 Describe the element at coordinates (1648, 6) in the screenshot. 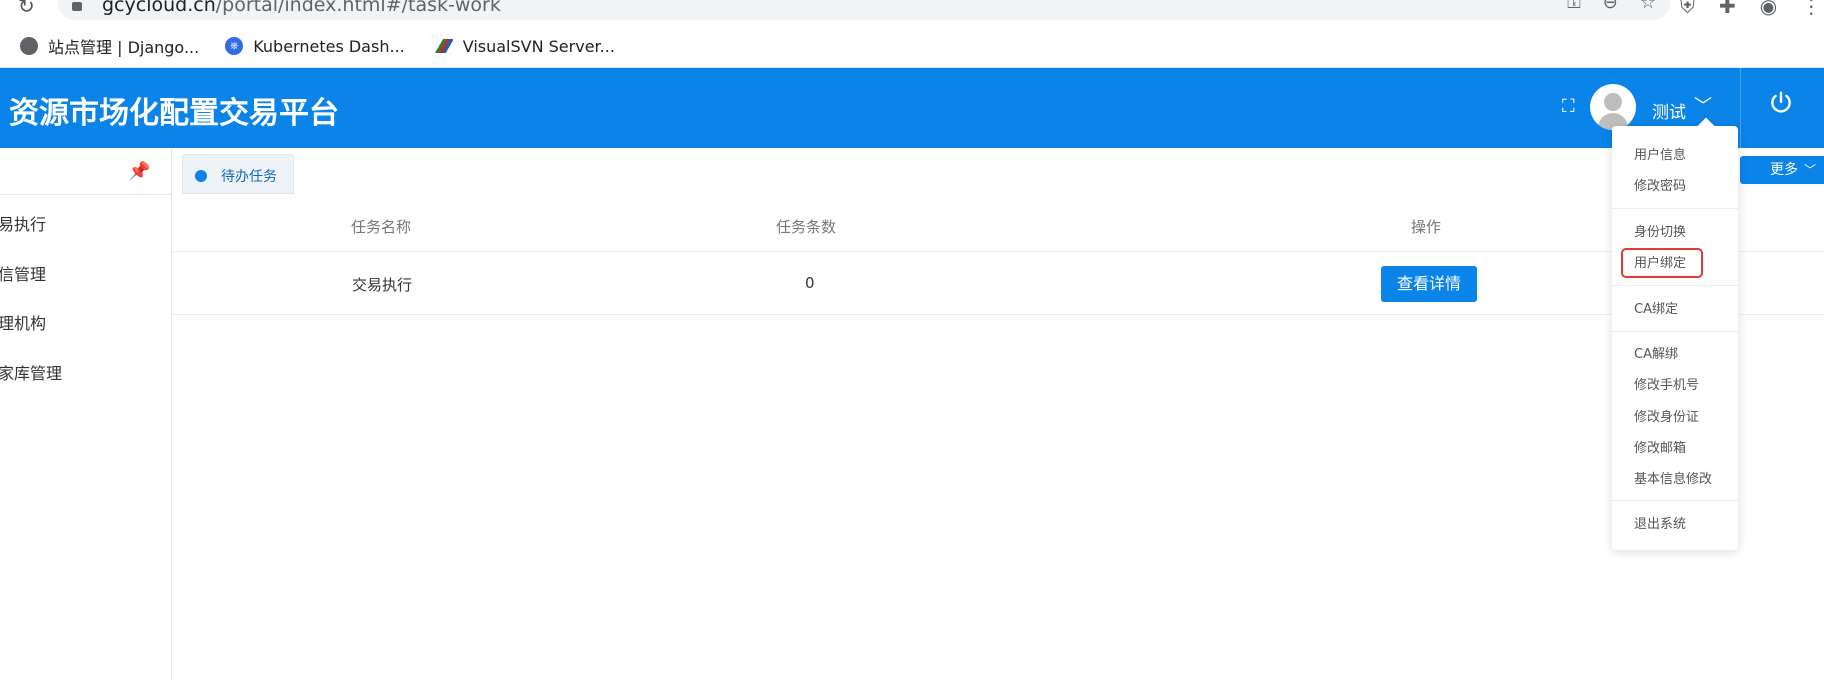

I see `star-icon: ☆` at that location.